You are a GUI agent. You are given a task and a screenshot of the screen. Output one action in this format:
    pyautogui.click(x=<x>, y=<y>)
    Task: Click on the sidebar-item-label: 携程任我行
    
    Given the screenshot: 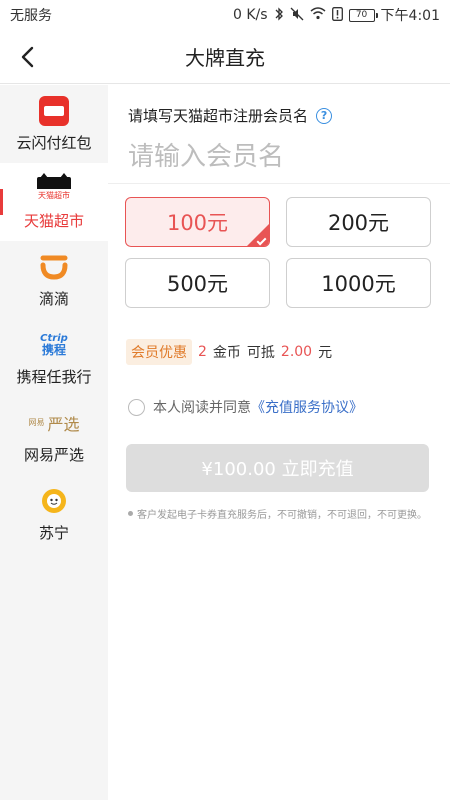 What is the action you would take?
    pyautogui.click(x=54, y=376)
    